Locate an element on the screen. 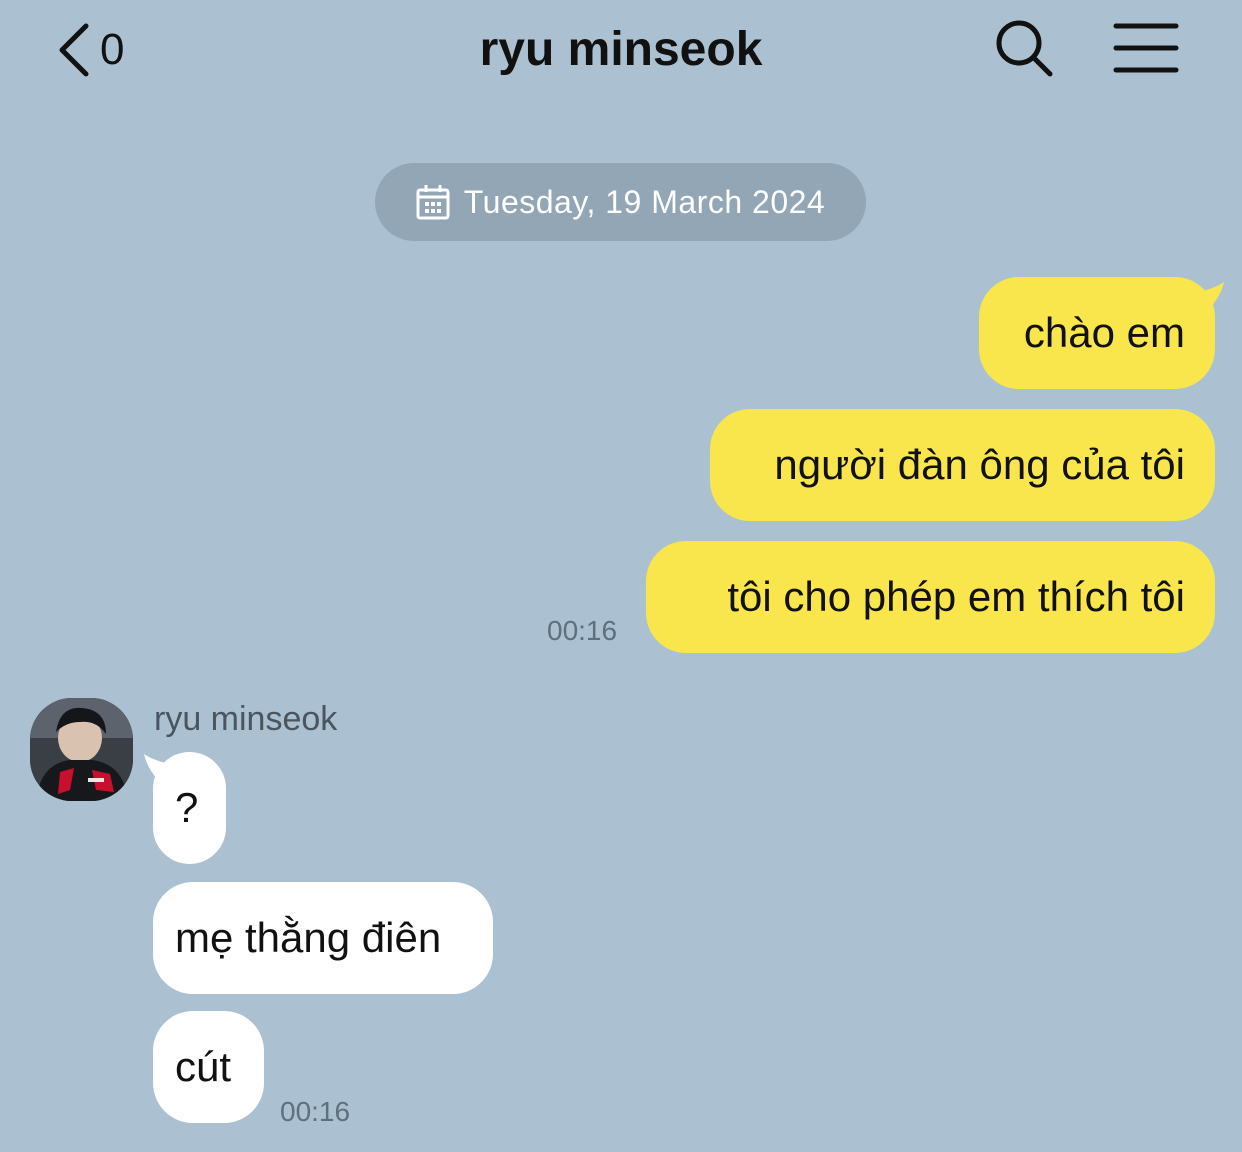 This screenshot has width=1242, height=1152. sent-message: người đàn ông của tôi is located at coordinates (962, 465).